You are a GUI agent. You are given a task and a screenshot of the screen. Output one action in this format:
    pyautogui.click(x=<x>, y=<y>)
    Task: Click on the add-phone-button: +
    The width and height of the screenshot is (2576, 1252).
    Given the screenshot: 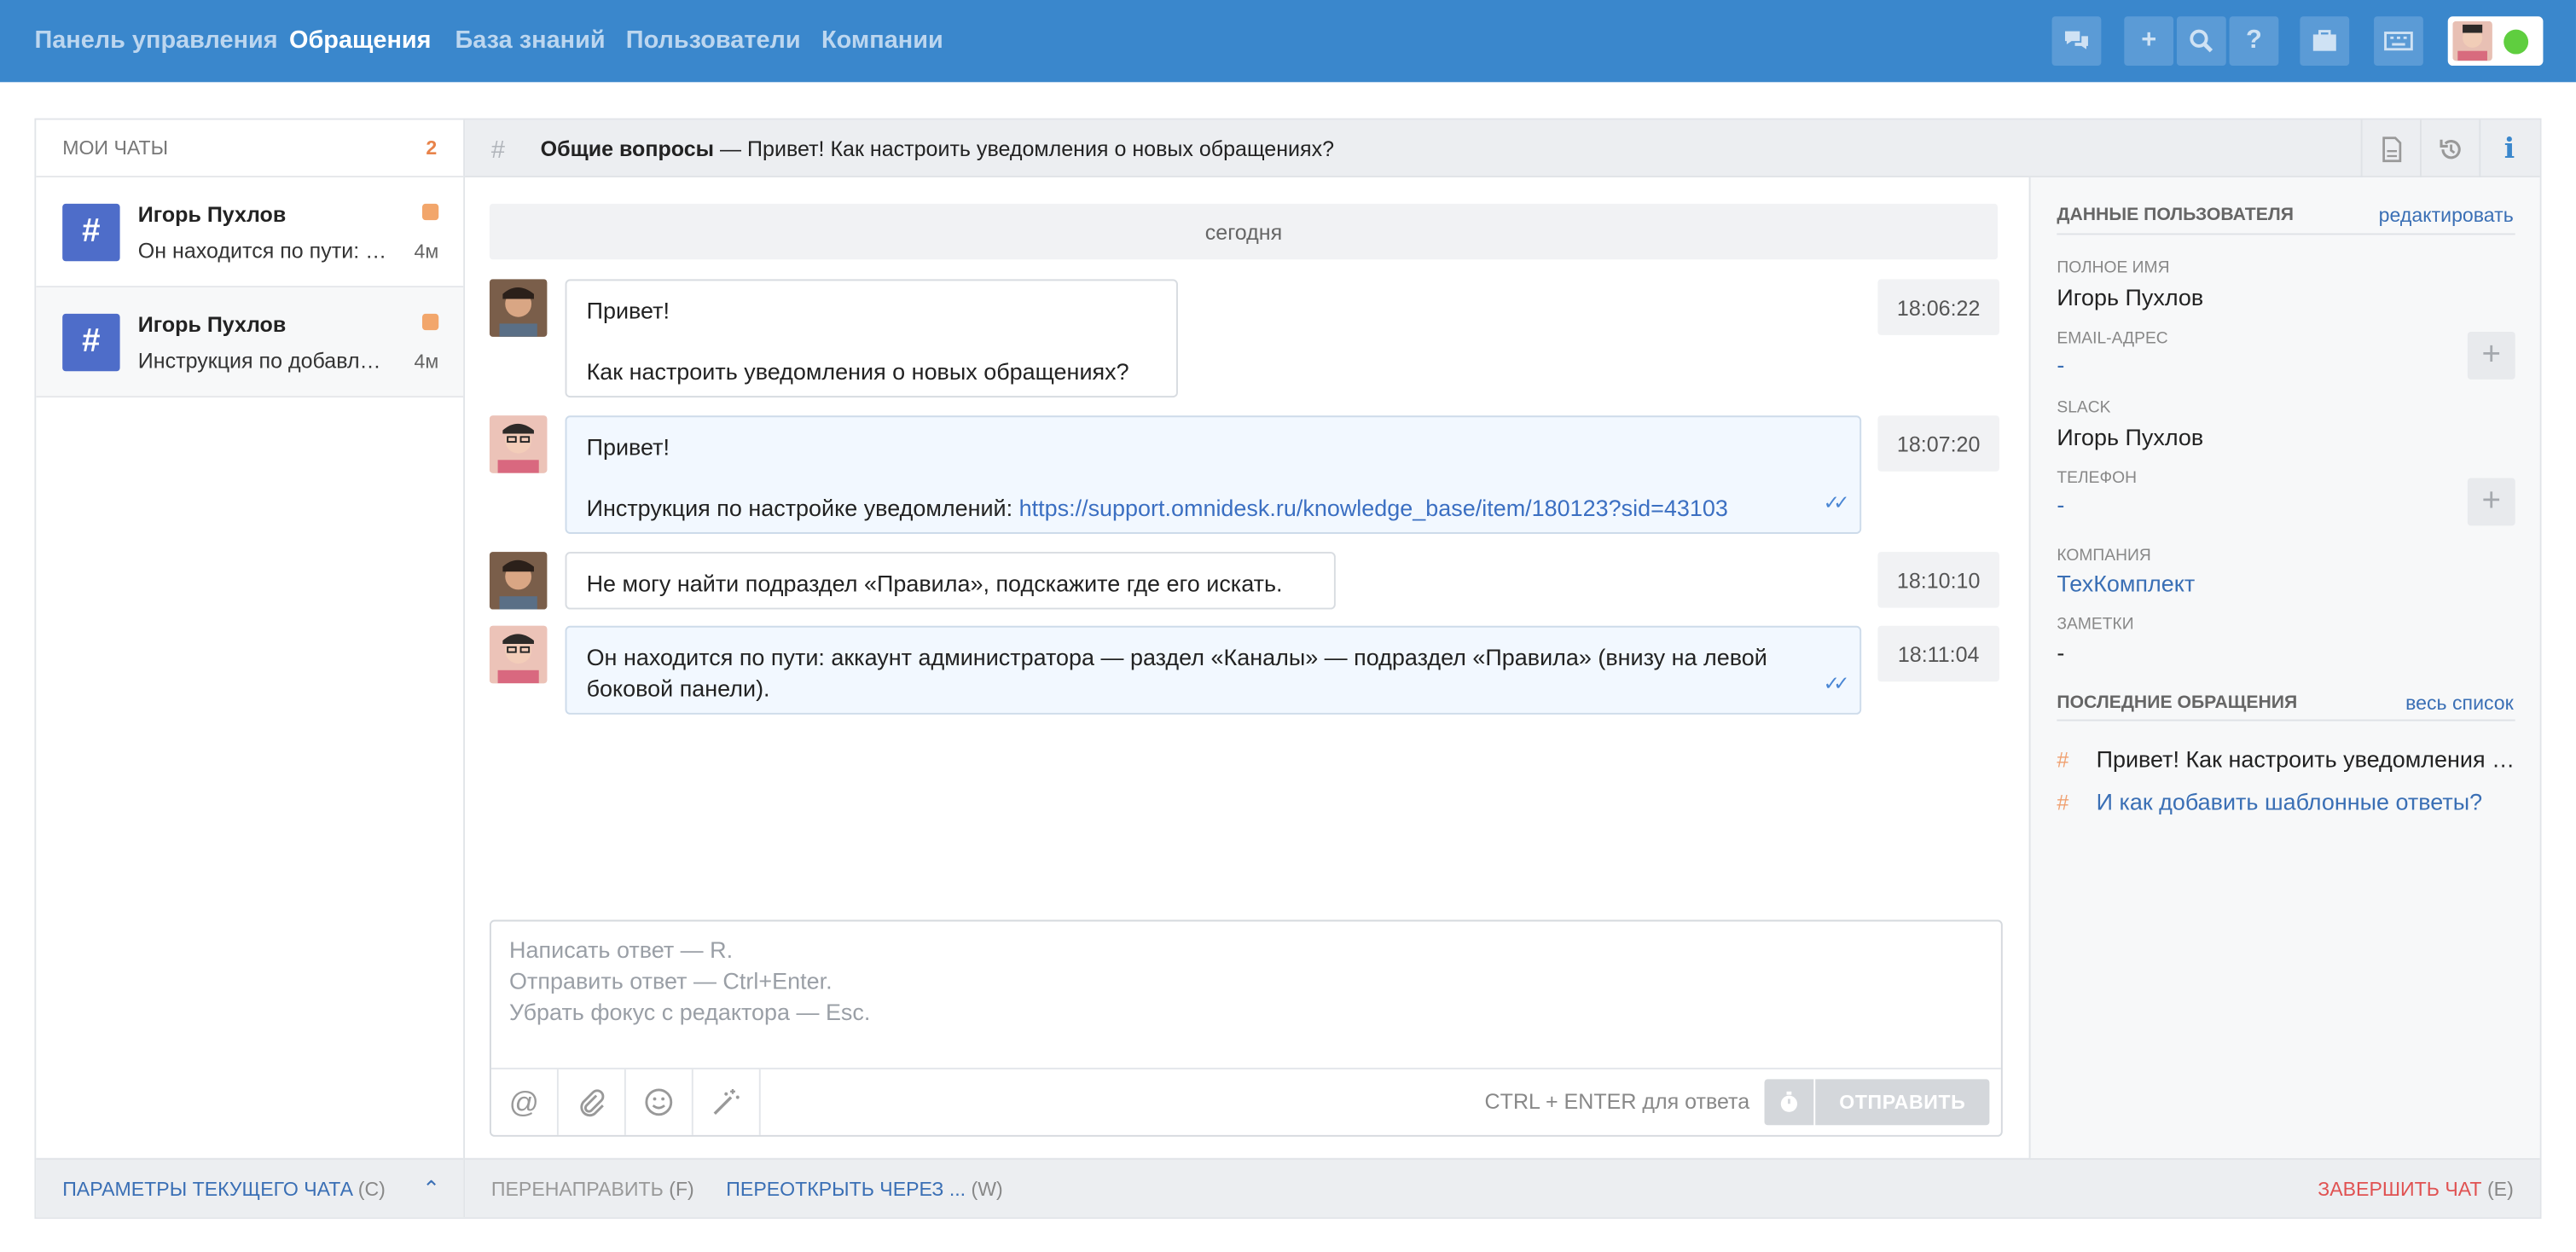 What is the action you would take?
    pyautogui.click(x=2491, y=502)
    